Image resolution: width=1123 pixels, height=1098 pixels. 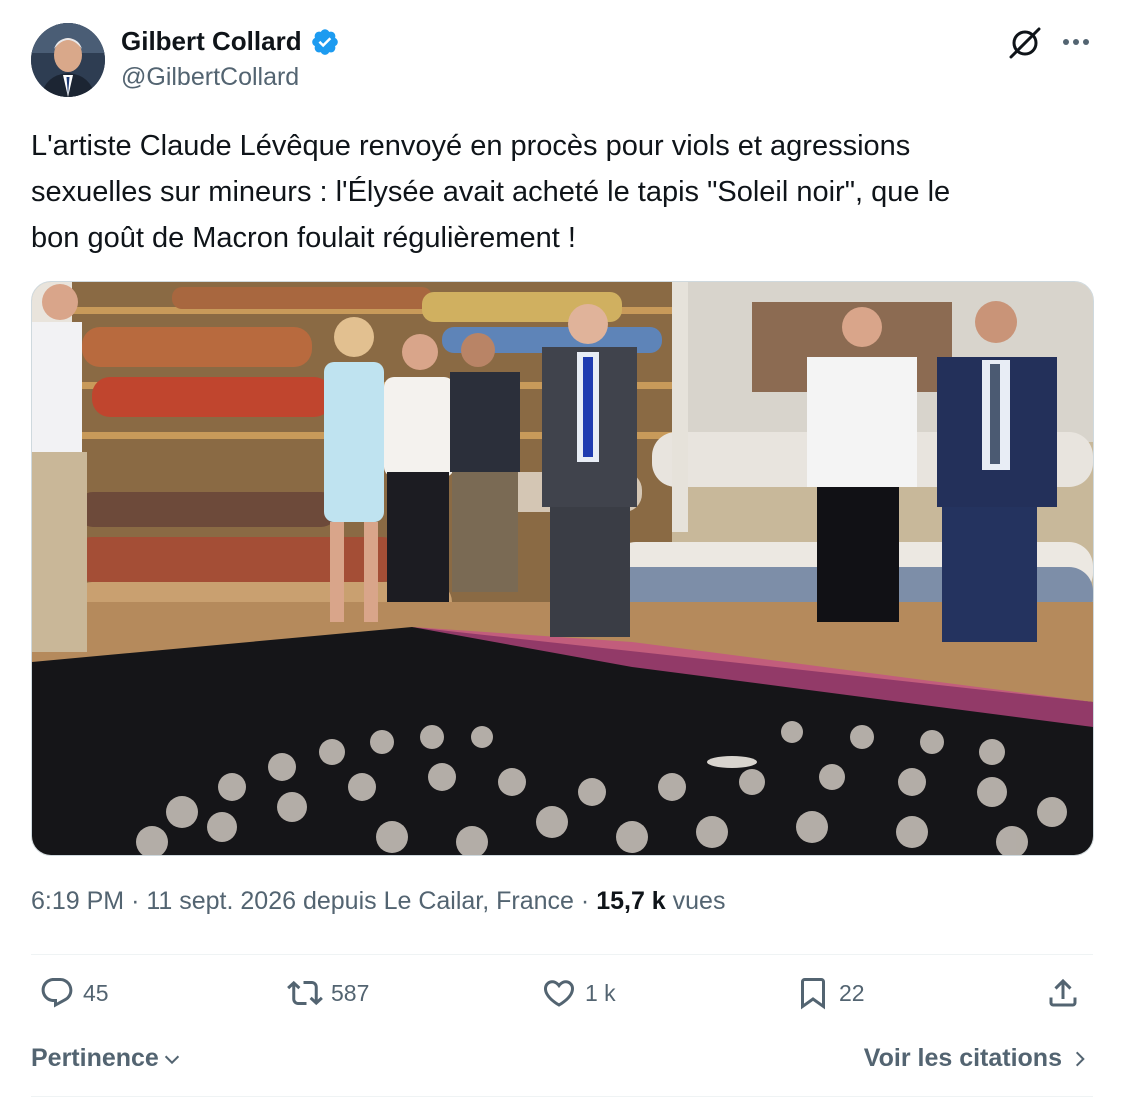 What do you see at coordinates (438, 901) in the screenshot?
I see `tweet-location: depuis Le Cailar, France` at bounding box center [438, 901].